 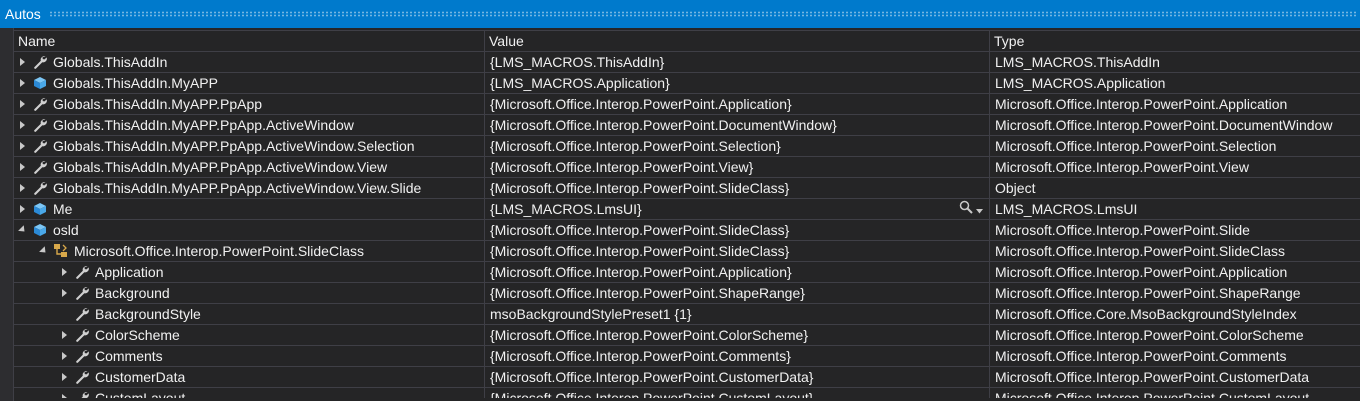 I want to click on autos-title-bar: Autos, so click(x=680, y=14).